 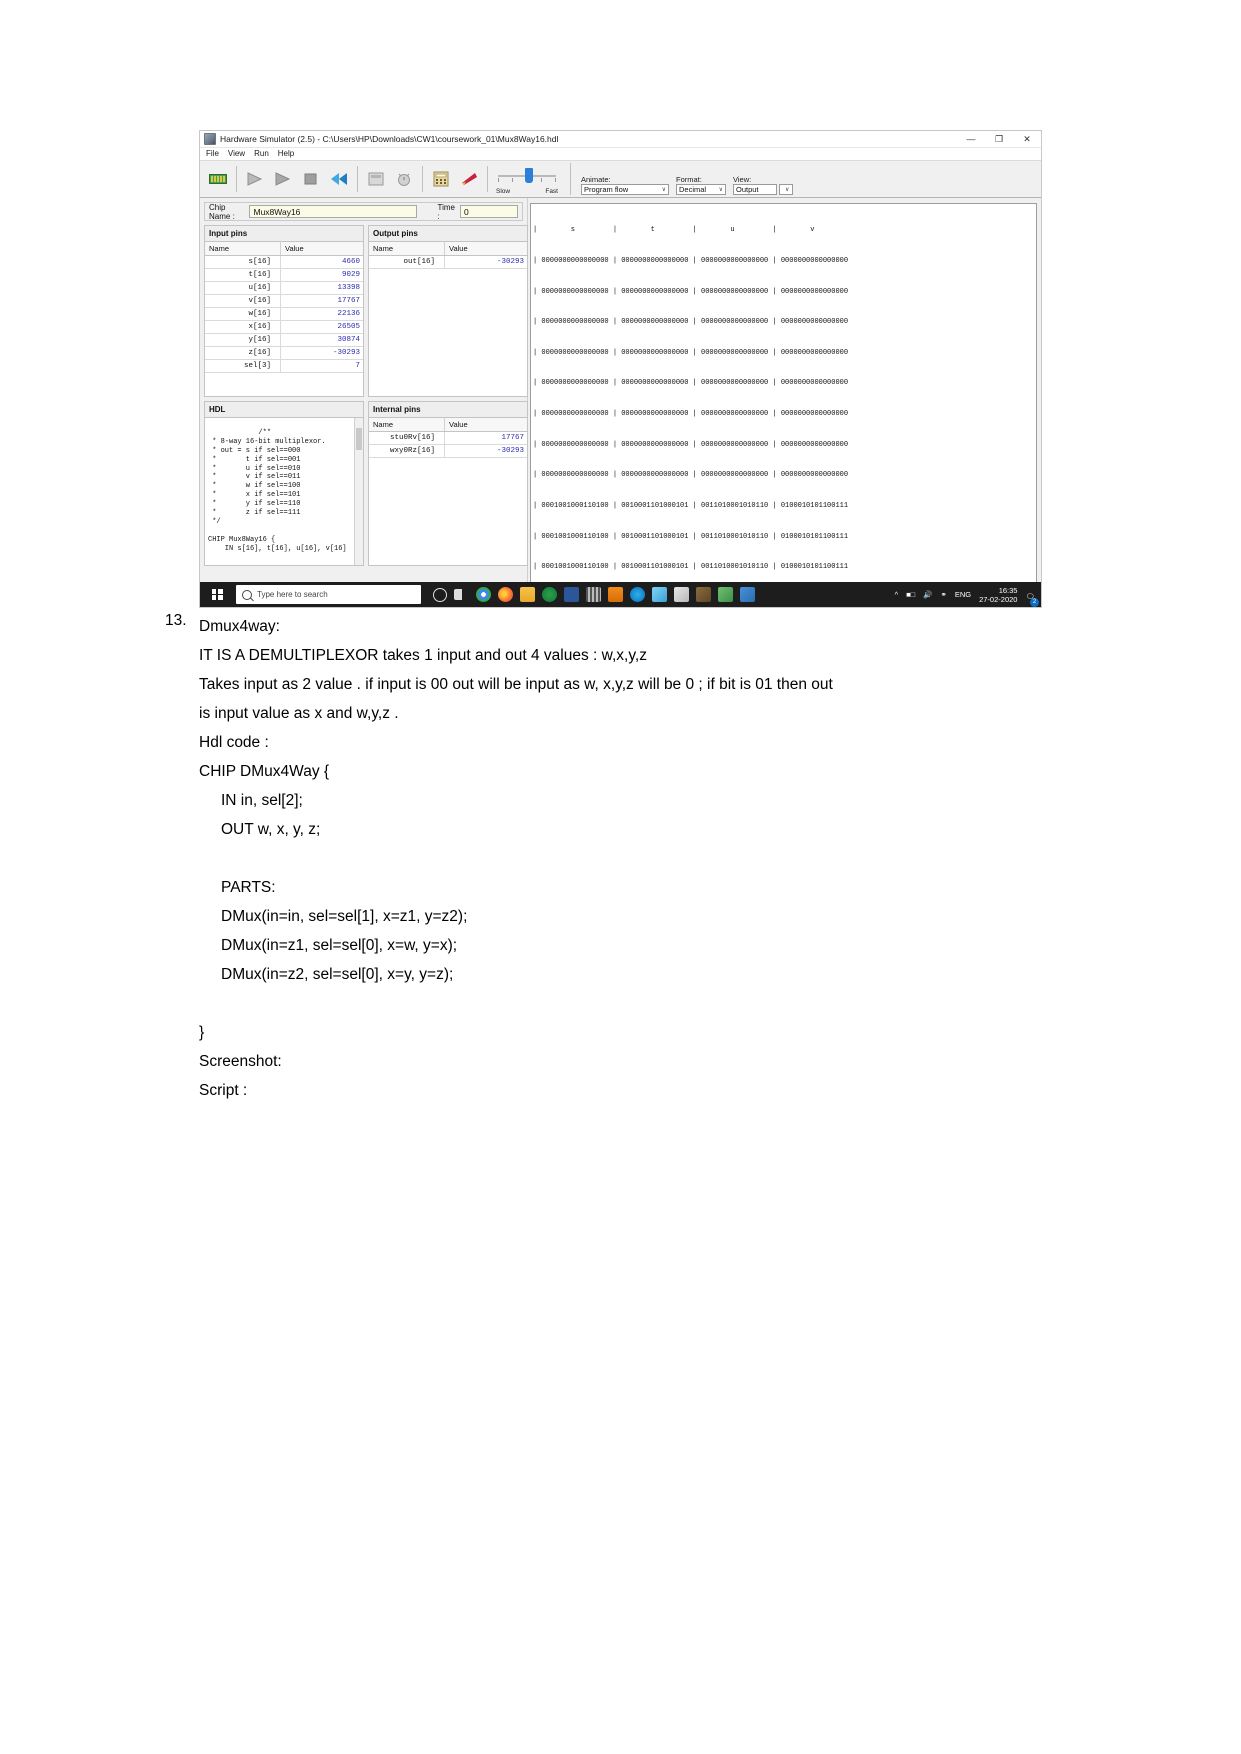 I want to click on menu-item-file: File, so click(x=212, y=154).